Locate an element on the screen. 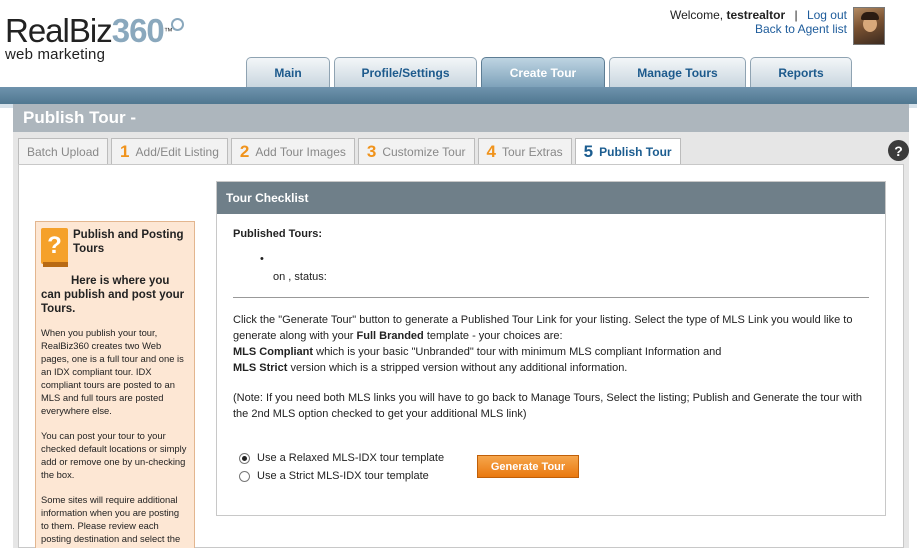 Image resolution: width=917 pixels, height=548 pixels. nav-bar is located at coordinates (458, 95).